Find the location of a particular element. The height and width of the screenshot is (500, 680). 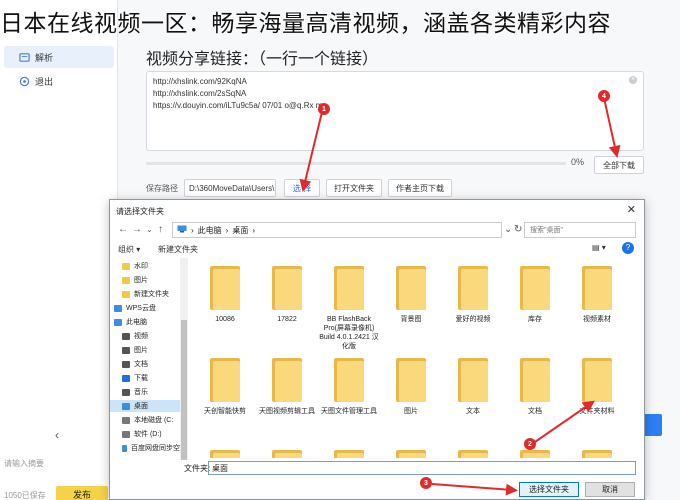

tree-item-label: 此电脑 is located at coordinates (136, 322).